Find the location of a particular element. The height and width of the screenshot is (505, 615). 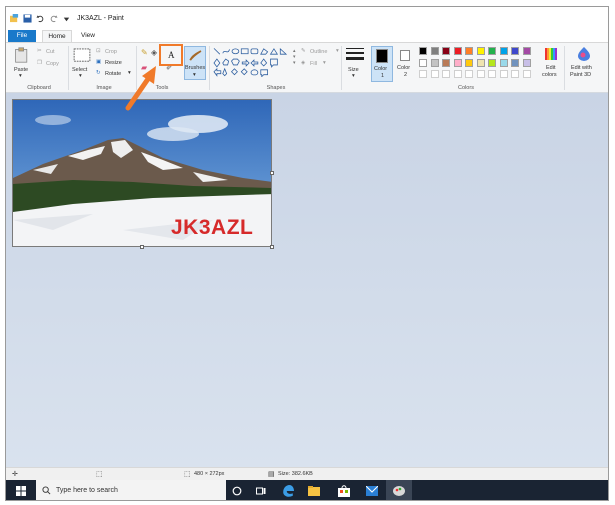

color1-swatch is located at coordinates (382, 56).